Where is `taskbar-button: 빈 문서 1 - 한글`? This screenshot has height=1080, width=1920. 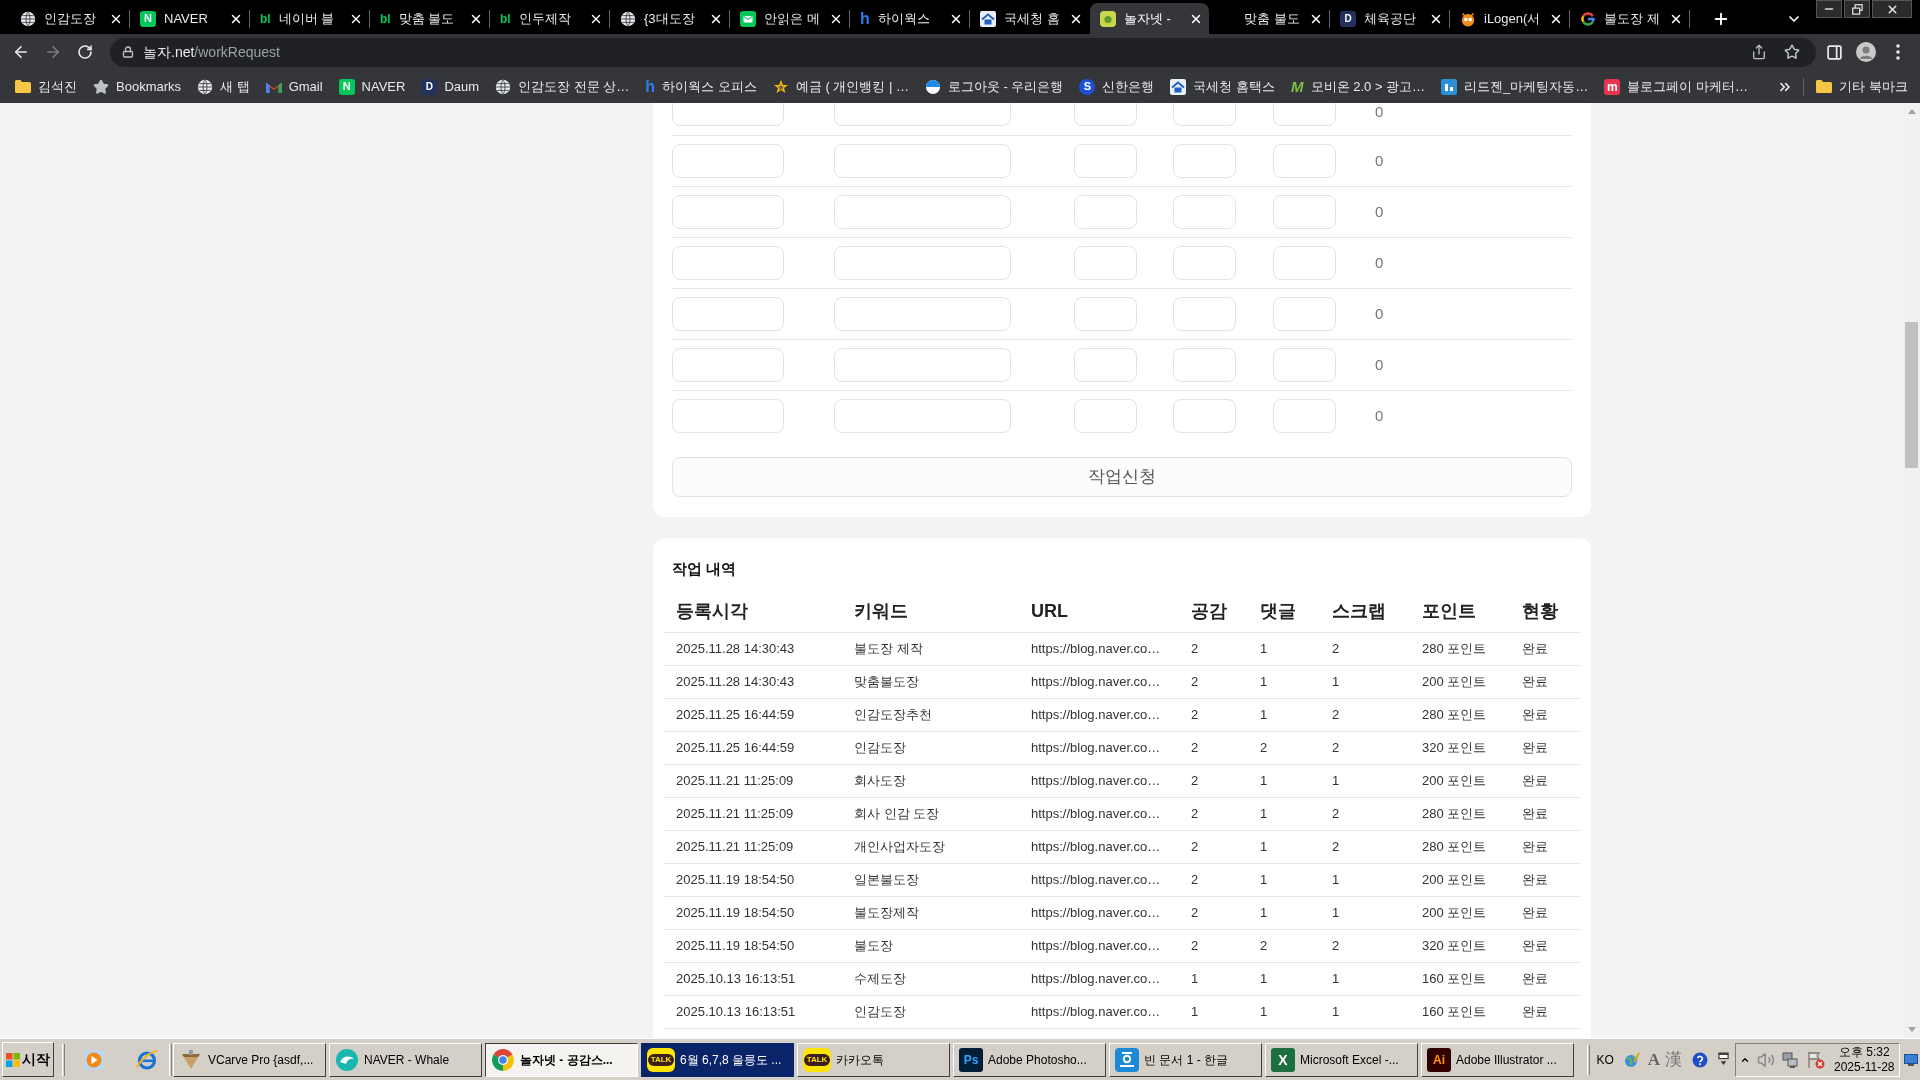 taskbar-button: 빈 문서 1 - 한글 is located at coordinates (1185, 1059).